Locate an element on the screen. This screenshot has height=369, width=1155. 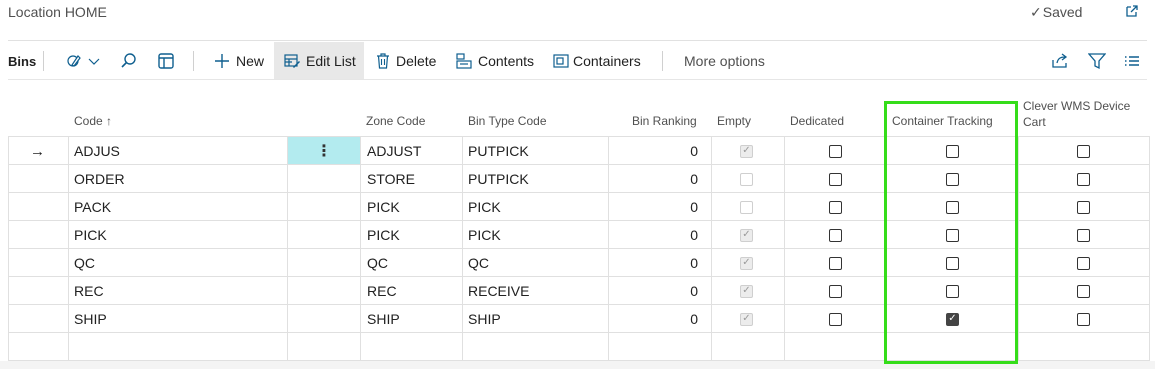
share-icon is located at coordinates (1060, 60).